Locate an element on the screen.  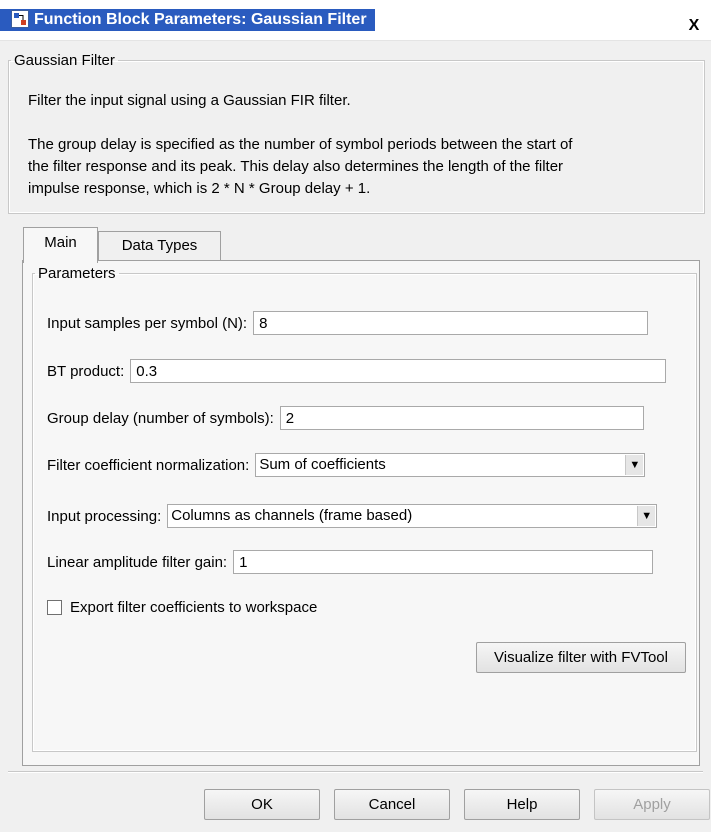
normalization-value: Sum of coefficients is located at coordinates (322, 464).